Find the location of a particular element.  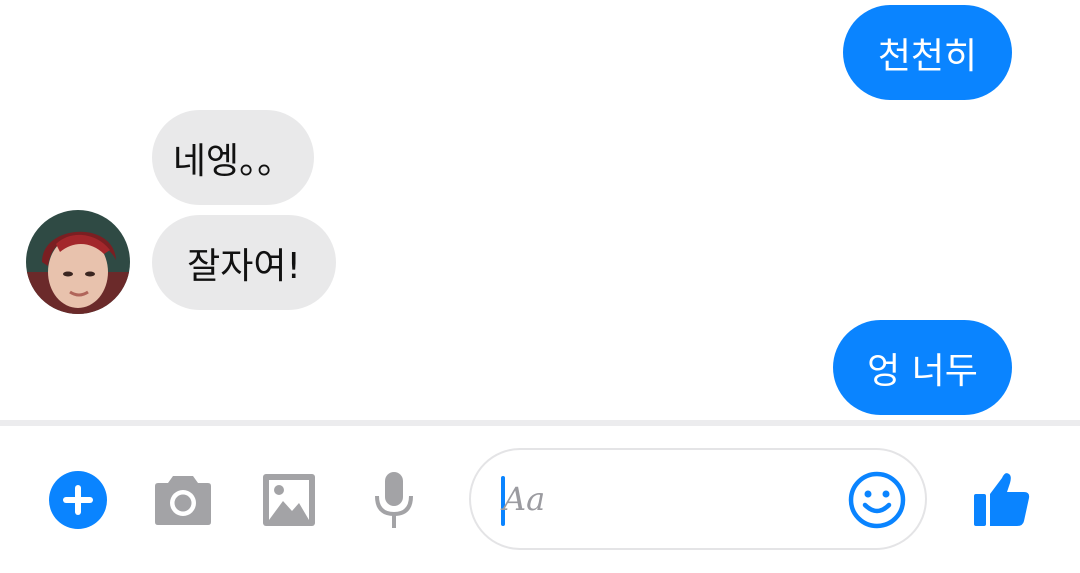

outgoing-message: 천천히 is located at coordinates (927, 52).